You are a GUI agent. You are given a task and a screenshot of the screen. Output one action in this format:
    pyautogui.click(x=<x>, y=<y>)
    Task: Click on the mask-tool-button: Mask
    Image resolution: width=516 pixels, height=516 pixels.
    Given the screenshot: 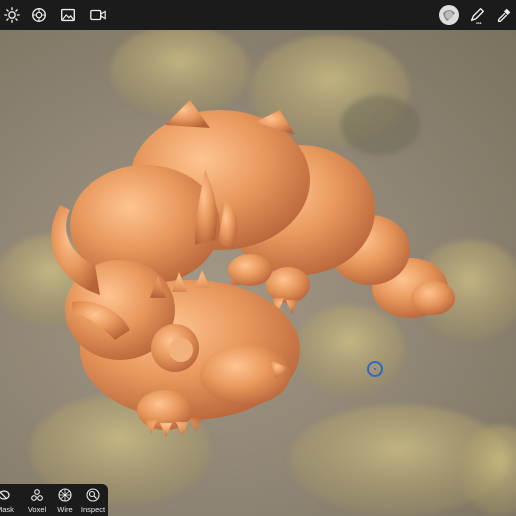 What is the action you would take?
    pyautogui.click(x=9, y=500)
    